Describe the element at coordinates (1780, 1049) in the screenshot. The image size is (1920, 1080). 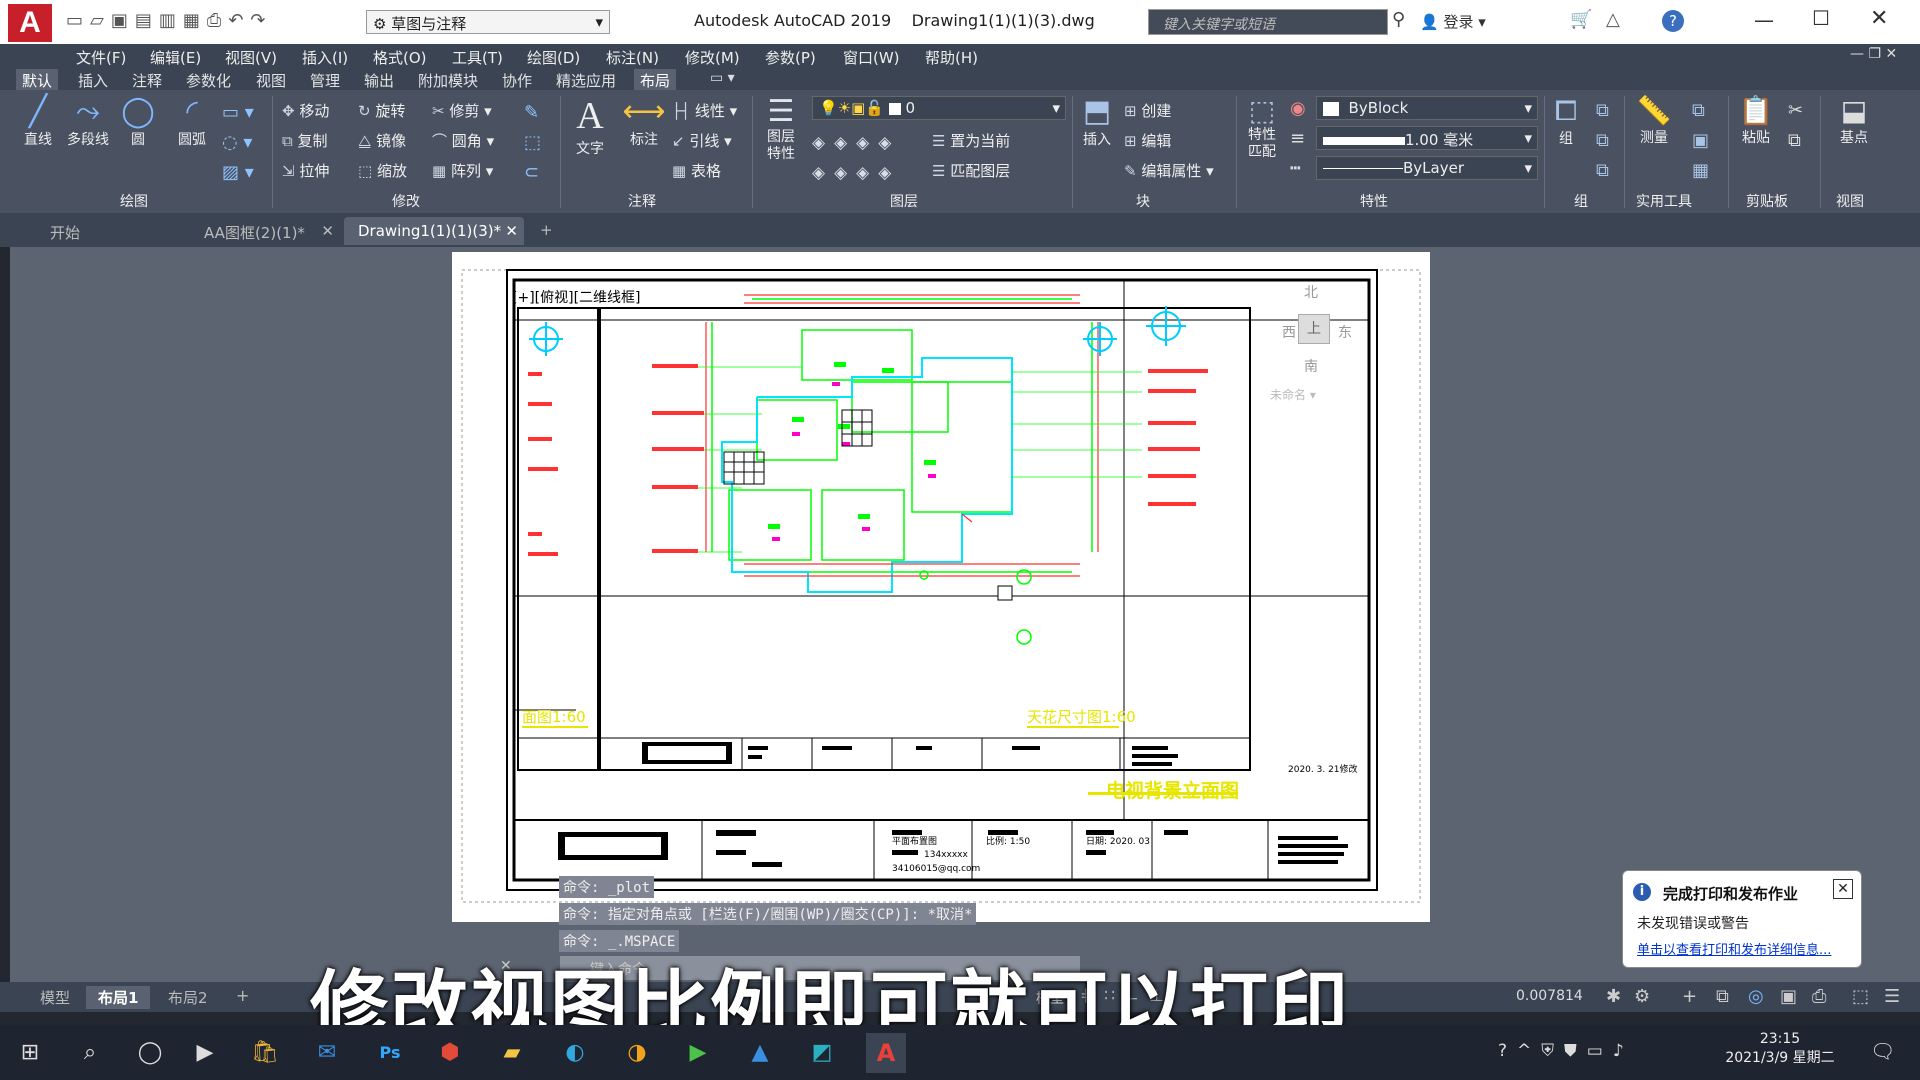
I see `clock: 23:15 2021/3/9 星期二` at that location.